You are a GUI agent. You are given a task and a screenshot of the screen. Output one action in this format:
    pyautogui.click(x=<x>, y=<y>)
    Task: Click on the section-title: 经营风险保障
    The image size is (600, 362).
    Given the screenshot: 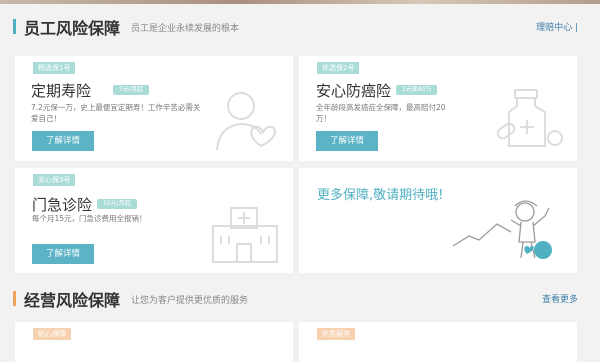 What is the action you would take?
    pyautogui.click(x=72, y=300)
    